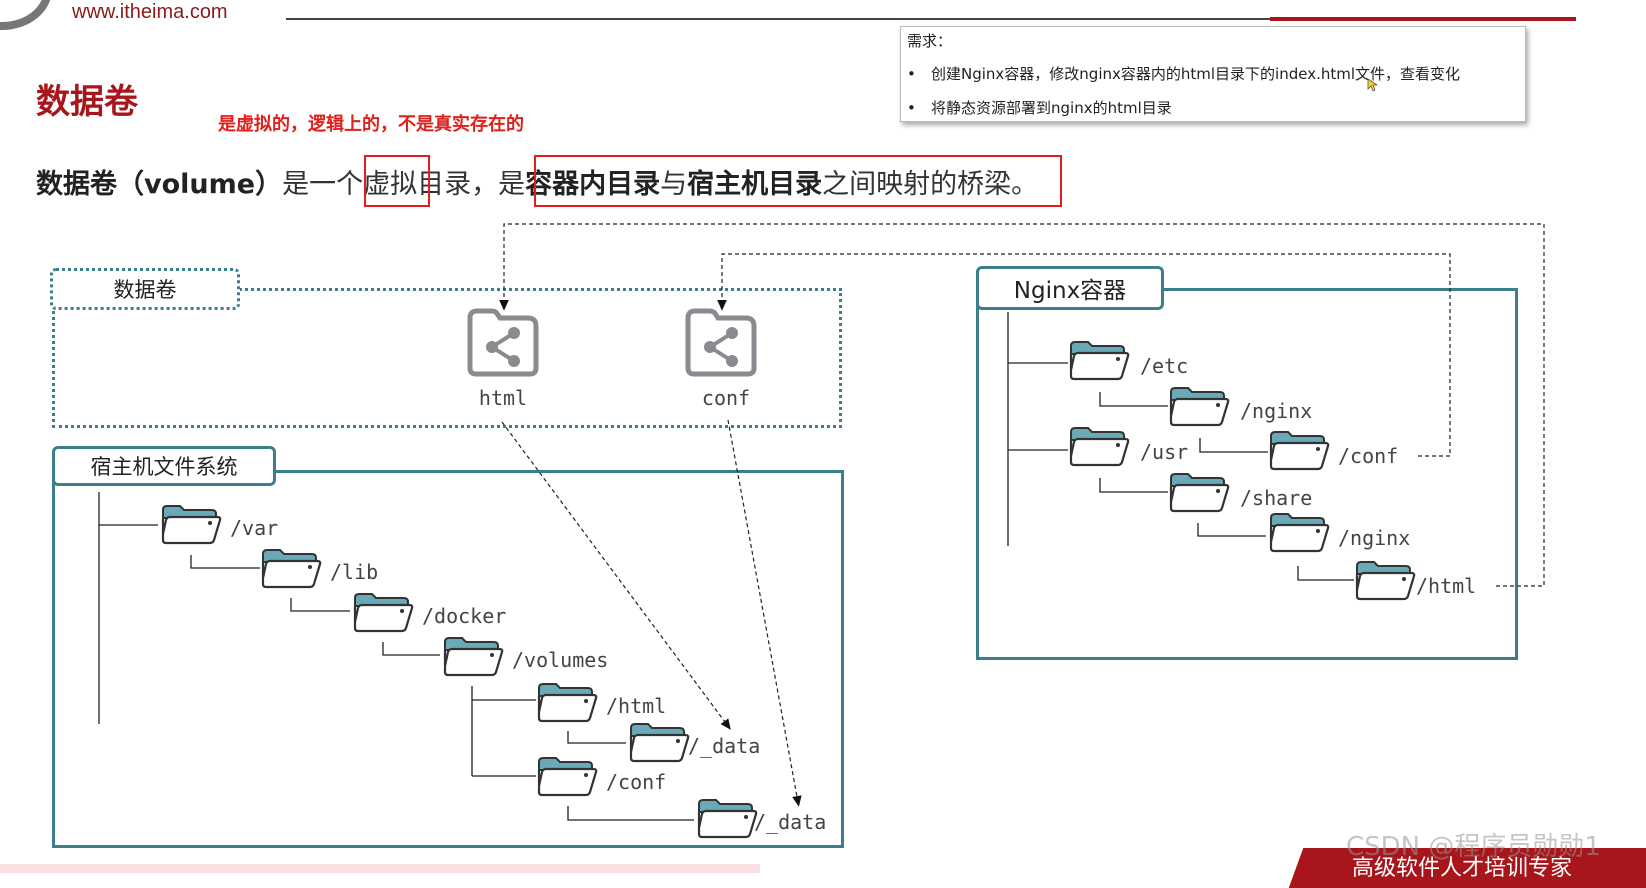  I want to click on container-path: /html, so click(1446, 586).